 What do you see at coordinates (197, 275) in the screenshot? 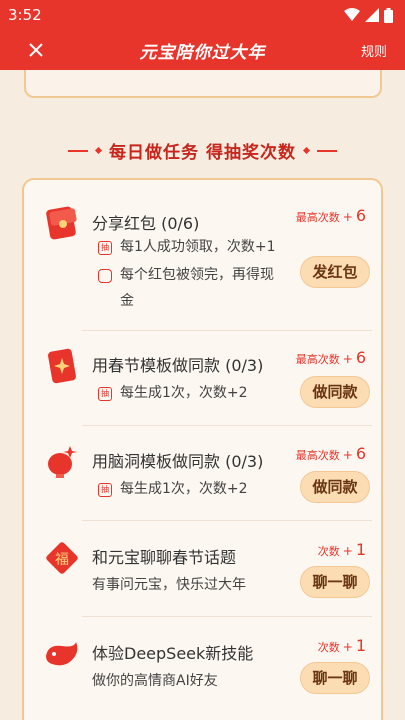
I see `task-desc: 每个红包被领完，再得现` at bounding box center [197, 275].